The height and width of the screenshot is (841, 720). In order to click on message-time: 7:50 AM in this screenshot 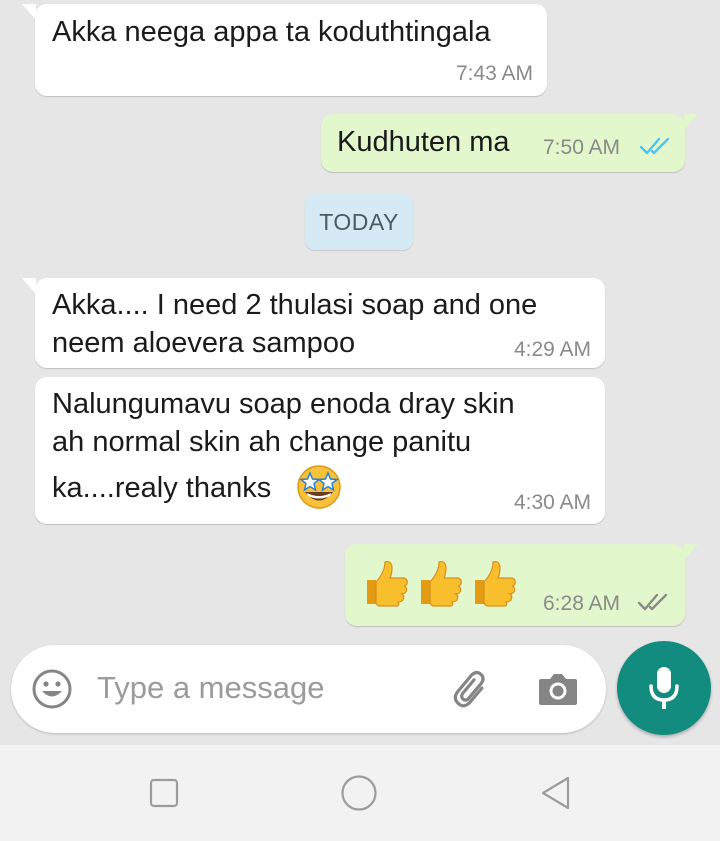, I will do `click(582, 147)`.